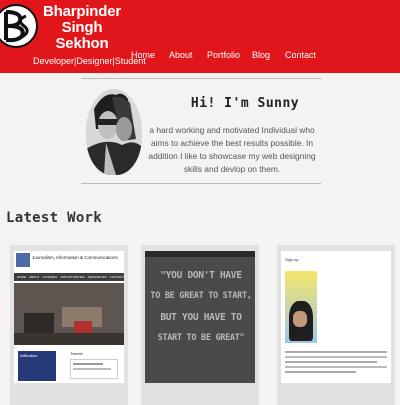 This screenshot has width=400, height=405. I want to click on brand-name: Bharpinder Singh Sekhon, so click(82, 28).